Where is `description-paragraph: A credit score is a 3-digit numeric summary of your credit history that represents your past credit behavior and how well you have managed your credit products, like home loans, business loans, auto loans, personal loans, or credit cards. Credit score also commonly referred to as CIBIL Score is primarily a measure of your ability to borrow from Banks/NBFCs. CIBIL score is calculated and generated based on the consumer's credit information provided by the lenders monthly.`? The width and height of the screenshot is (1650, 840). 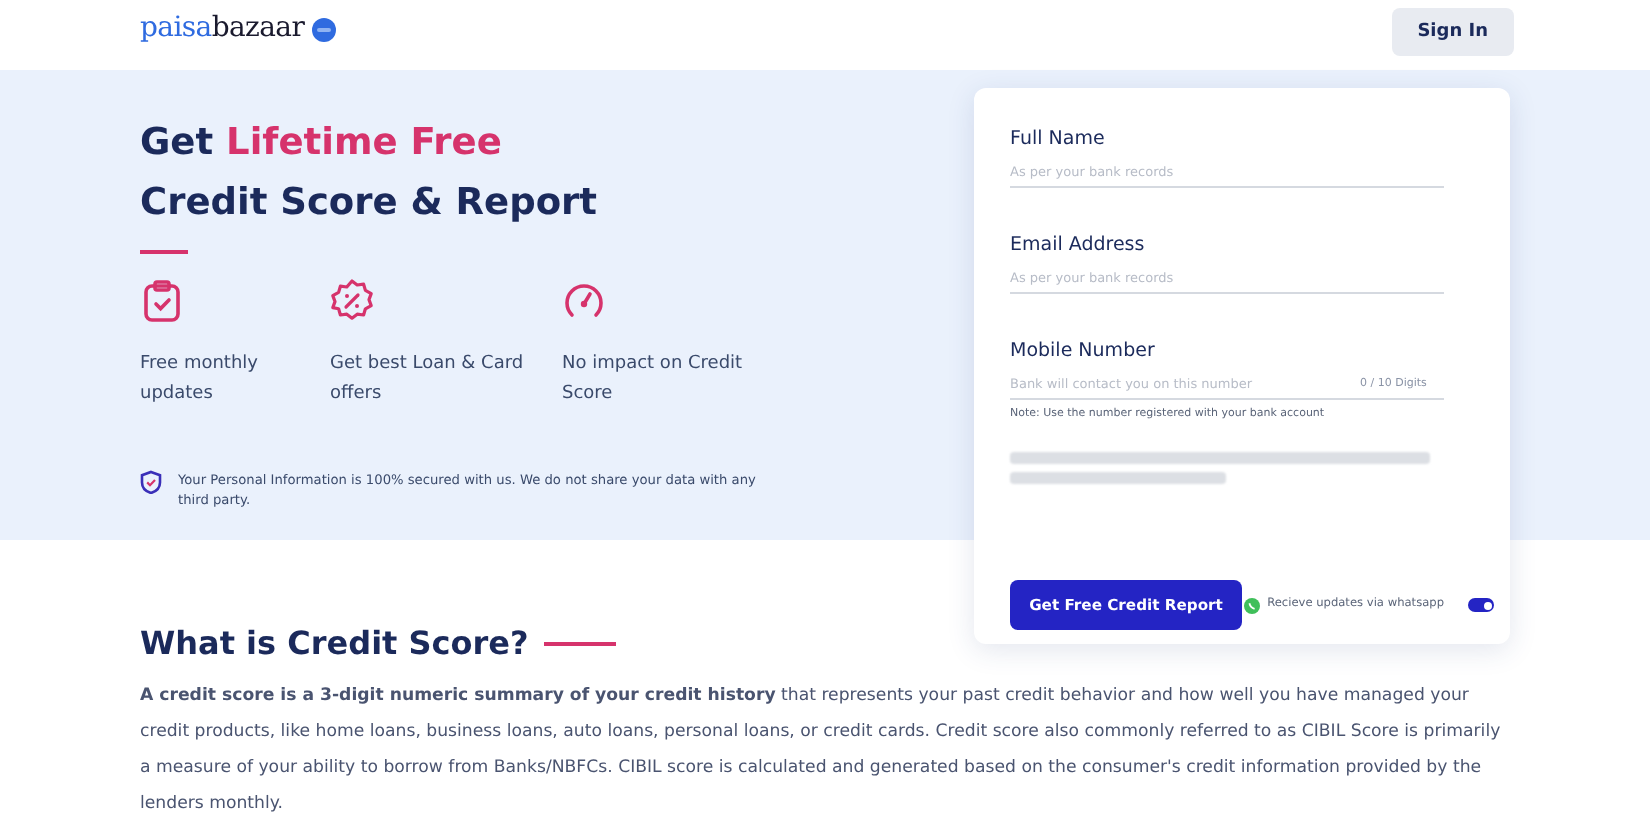 description-paragraph: A credit score is a 3-digit numeric summary of your credit history that represents your past credit behavior and how well you have managed your credit products, like home loans, business loans, auto loans, personal loans, or credit cards. Credit score also commonly referred to as CIBIL Score is primarily a measure of your ability to borrow from Banks/NBFCs. CIBIL score is calculated and generated based on the consumer's credit information provided by the lenders monthly. is located at coordinates (821, 751).